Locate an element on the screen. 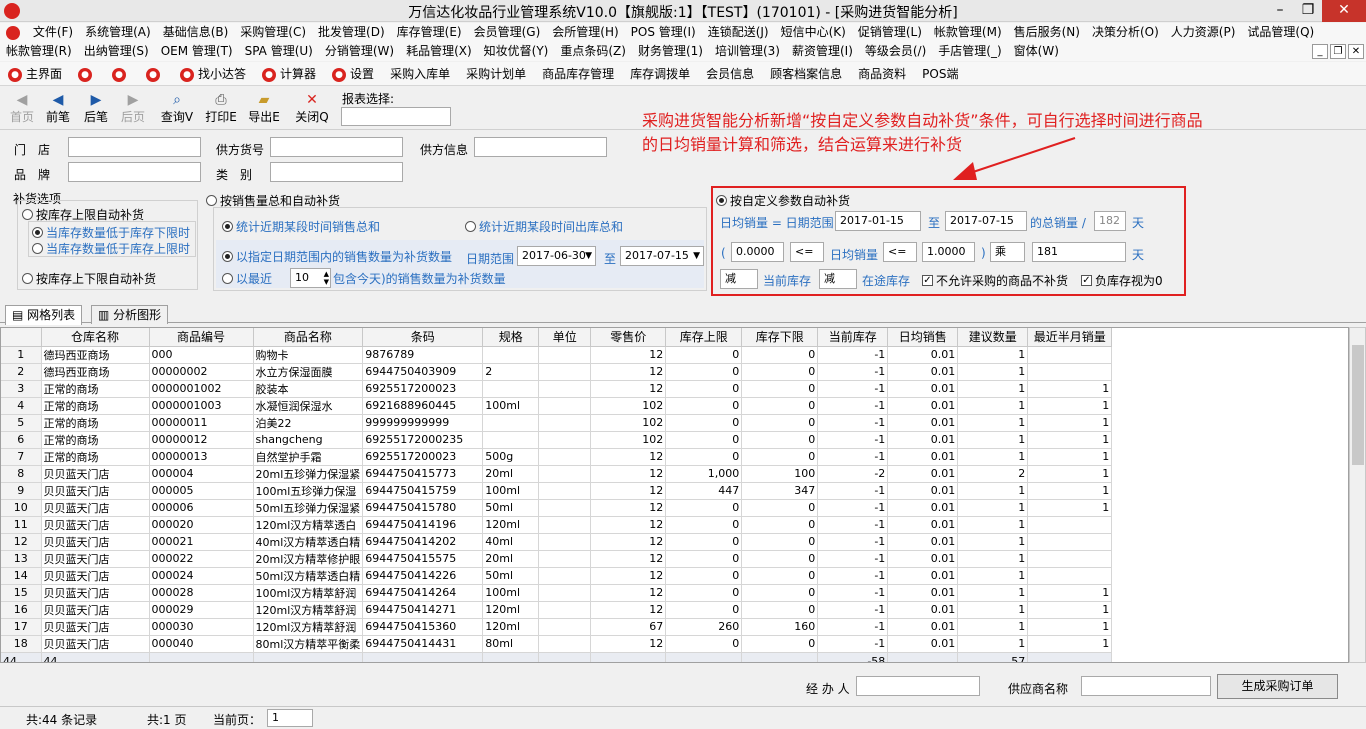 The width and height of the screenshot is (1366, 729). op2-select: <= is located at coordinates (900, 252).